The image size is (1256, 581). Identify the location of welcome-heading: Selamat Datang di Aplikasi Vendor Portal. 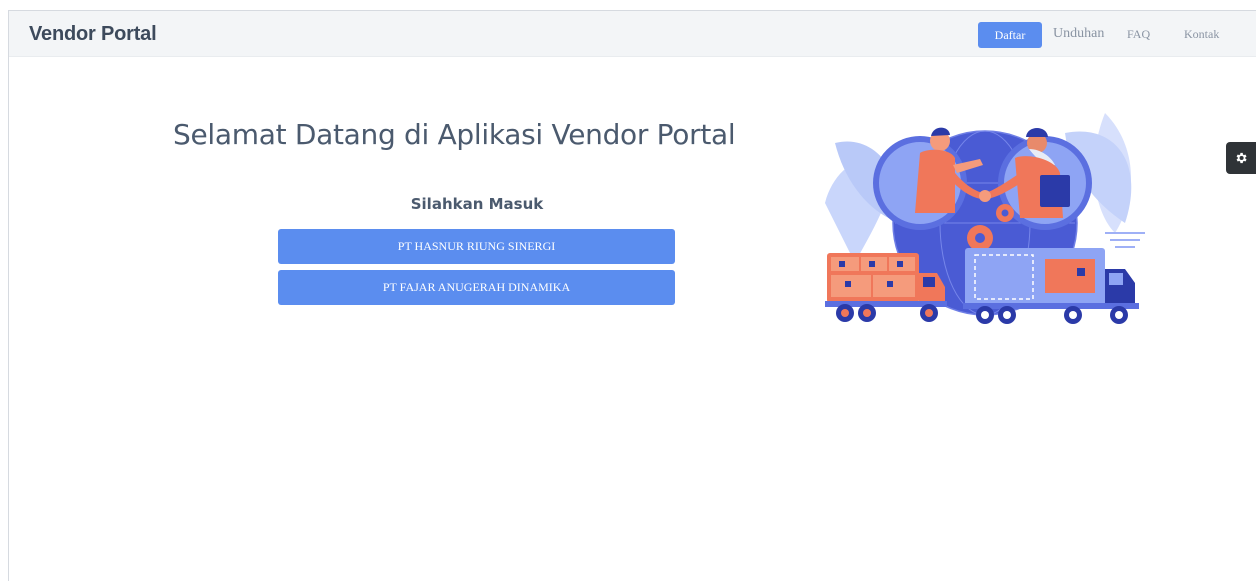
(454, 134).